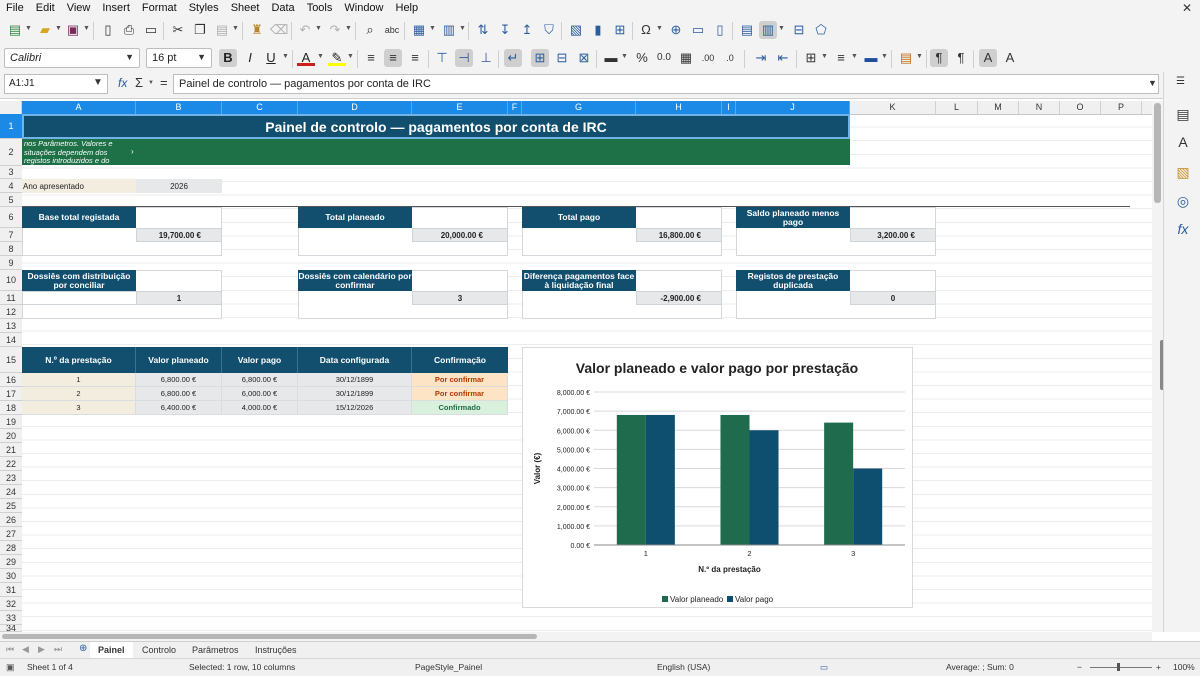  What do you see at coordinates (269, 636) in the screenshot?
I see `horizontal-scrollbar-thumb` at bounding box center [269, 636].